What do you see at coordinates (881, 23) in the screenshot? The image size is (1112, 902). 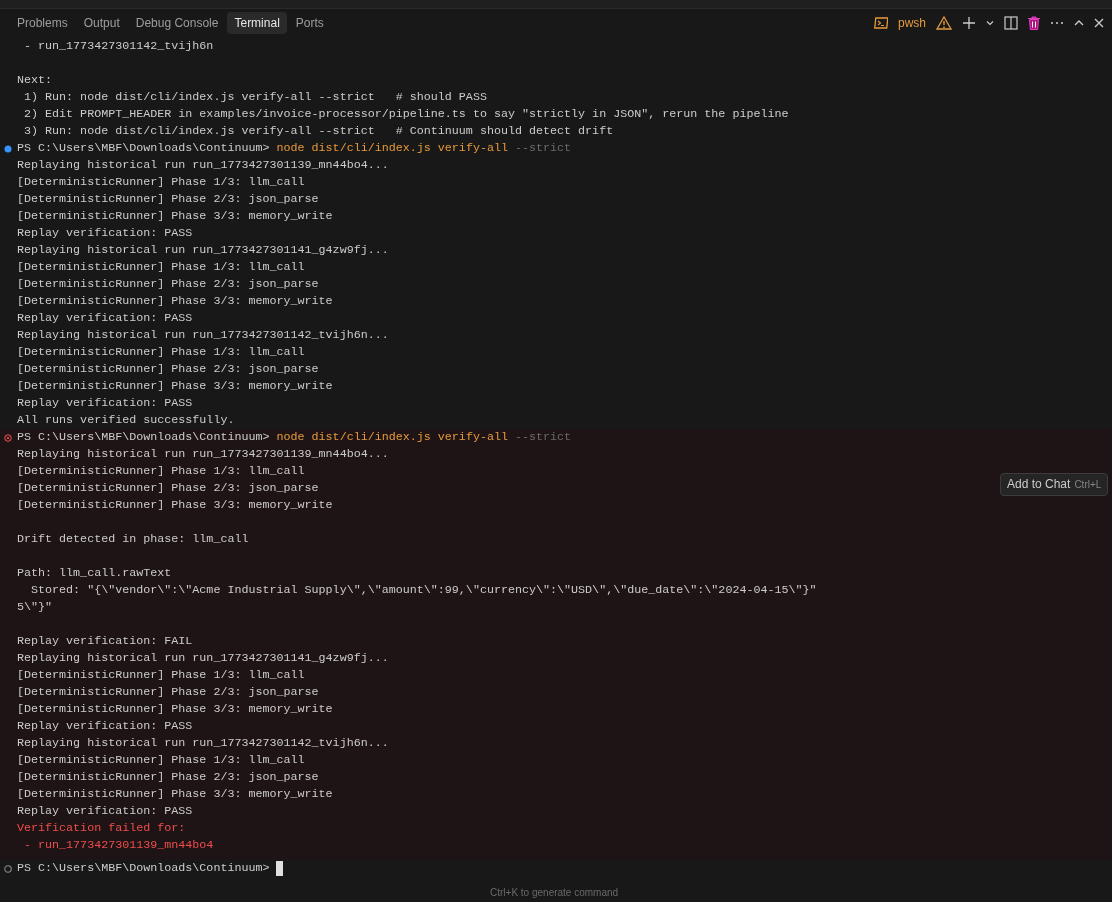 I see `terminal-icon` at bounding box center [881, 23].